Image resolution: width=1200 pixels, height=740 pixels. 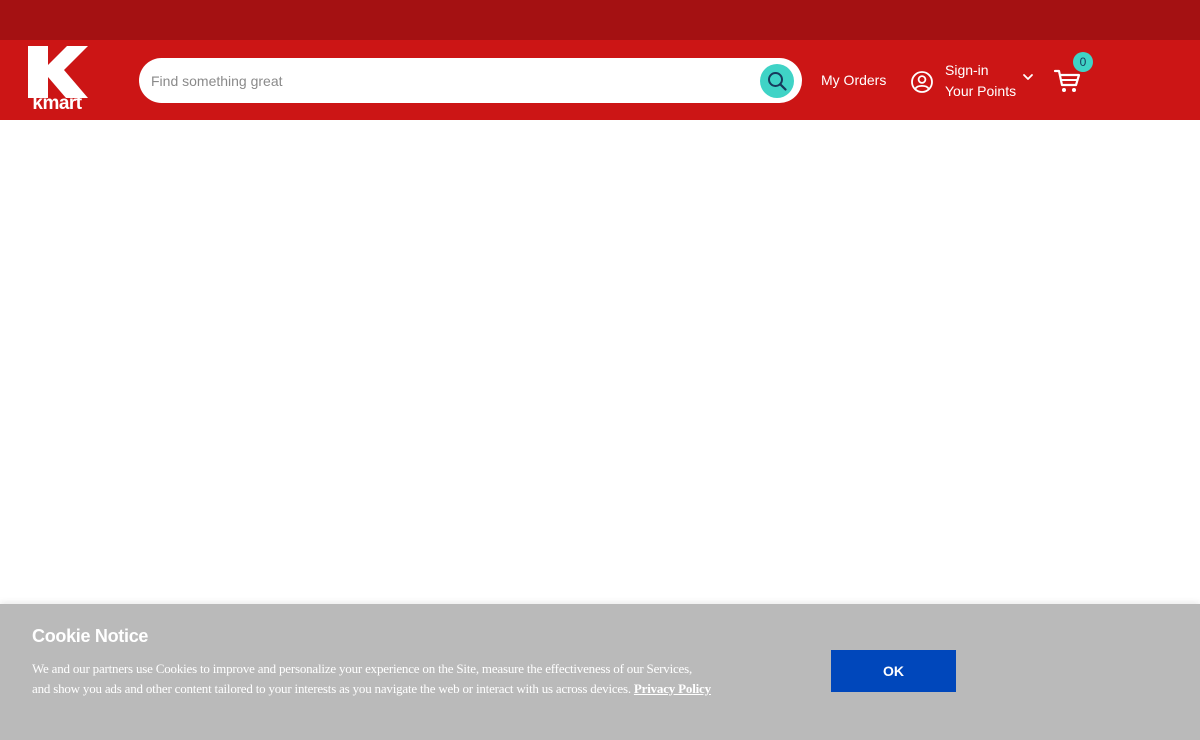 What do you see at coordinates (90, 636) in the screenshot?
I see `cookie-notice-title: Cookie Notice` at bounding box center [90, 636].